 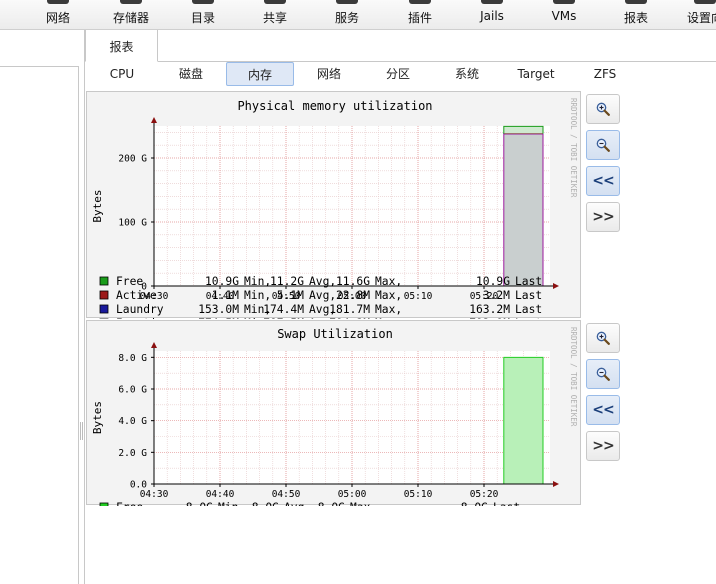 I want to click on y-tick-label: 8.0 G, so click(x=132, y=358).